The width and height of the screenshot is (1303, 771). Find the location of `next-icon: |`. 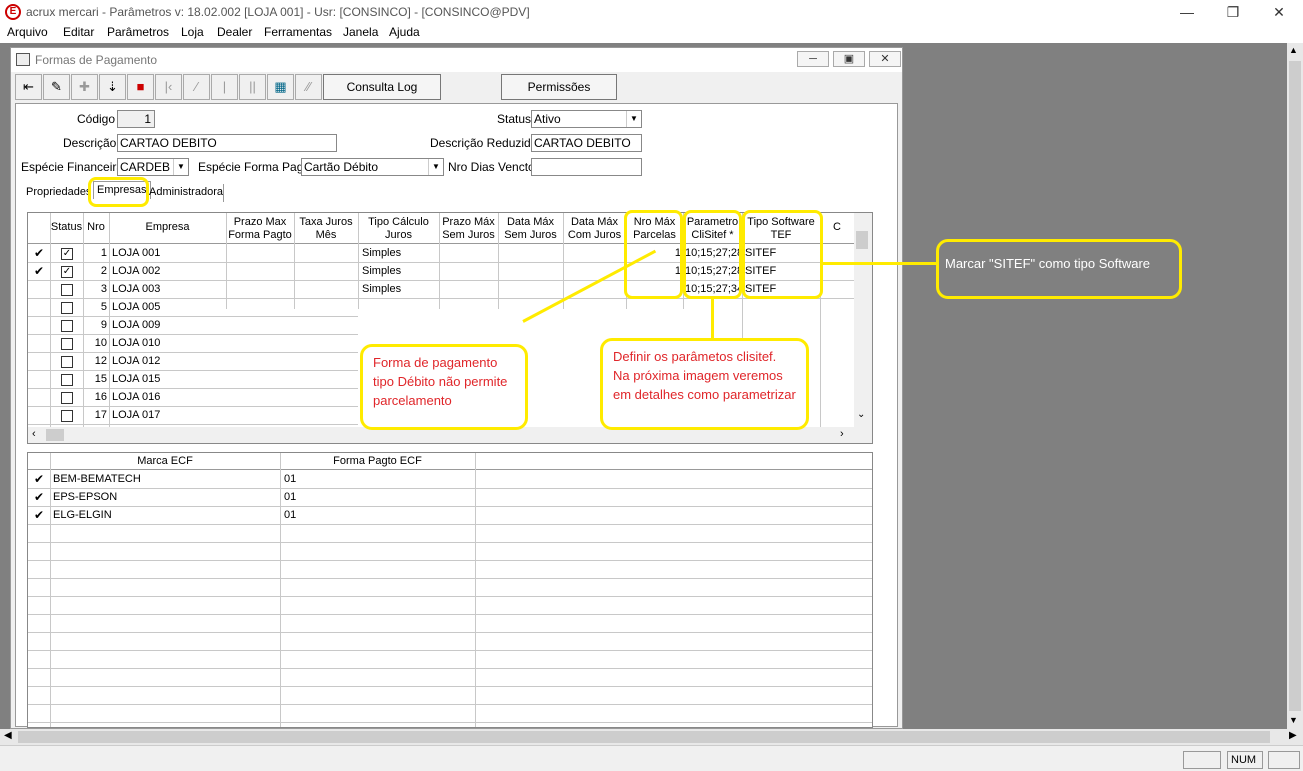

next-icon: | is located at coordinates (224, 87).